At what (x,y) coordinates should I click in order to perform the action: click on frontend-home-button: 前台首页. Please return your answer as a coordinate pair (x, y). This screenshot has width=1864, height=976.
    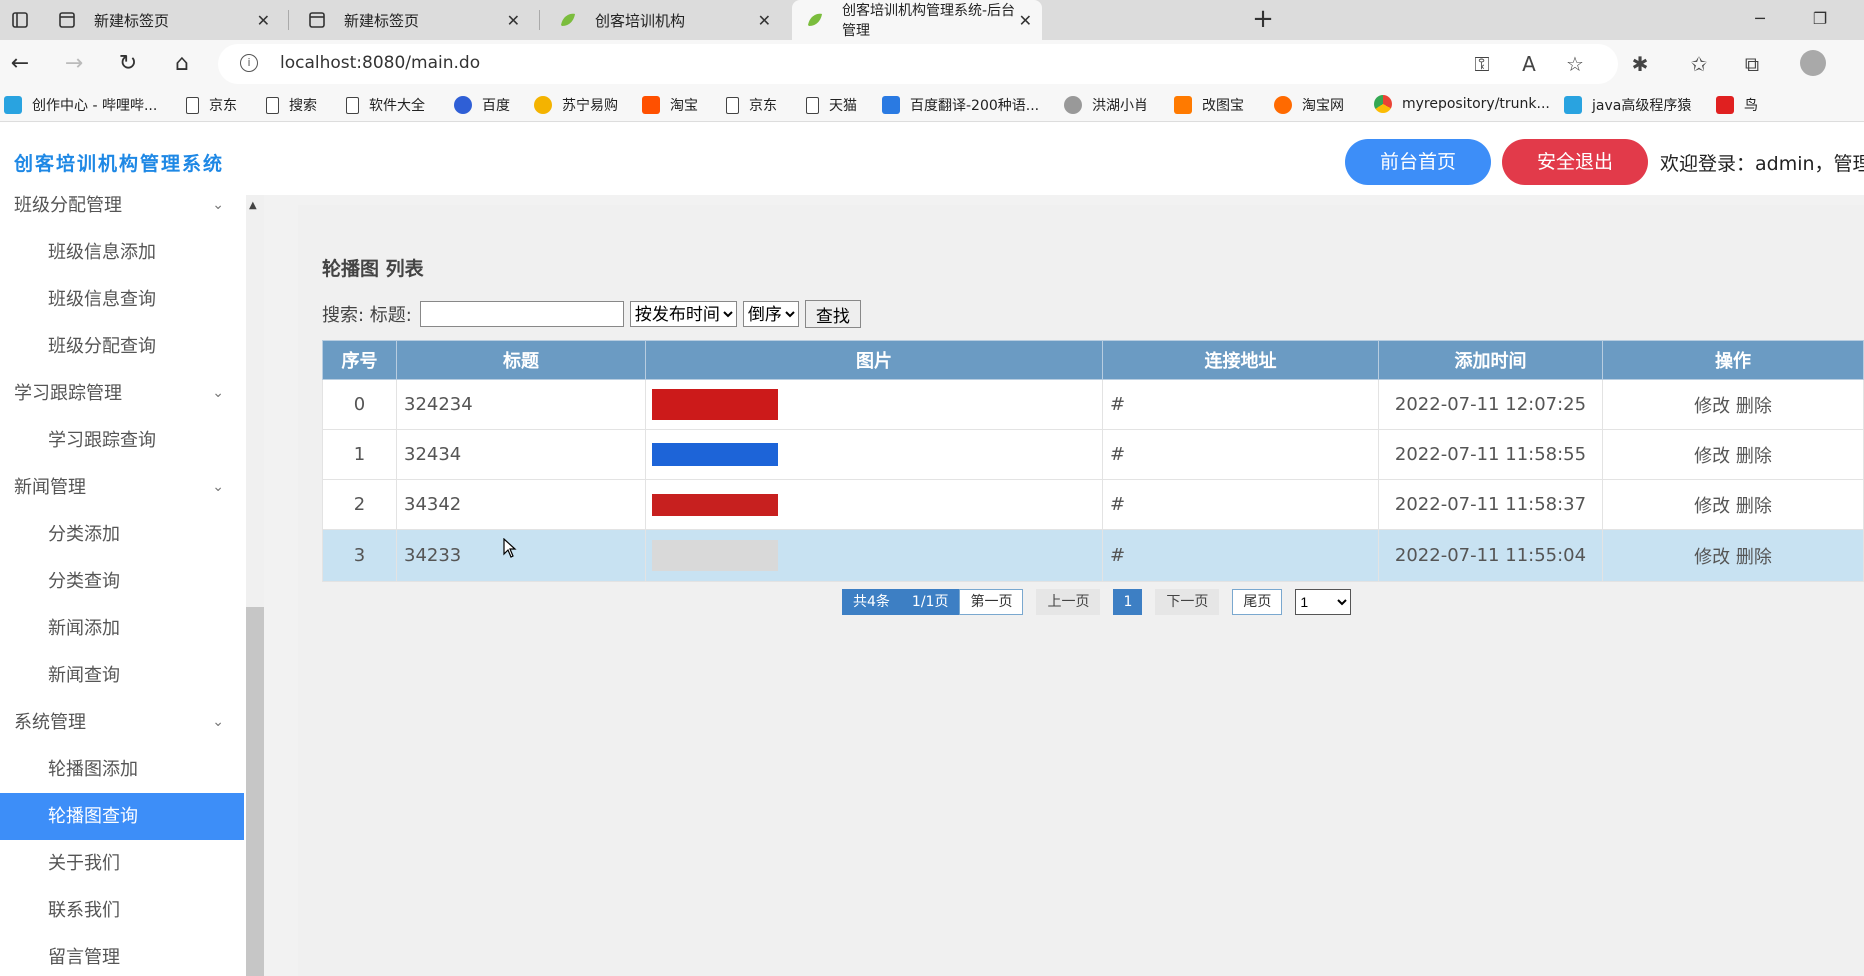
    Looking at the image, I should click on (1418, 162).